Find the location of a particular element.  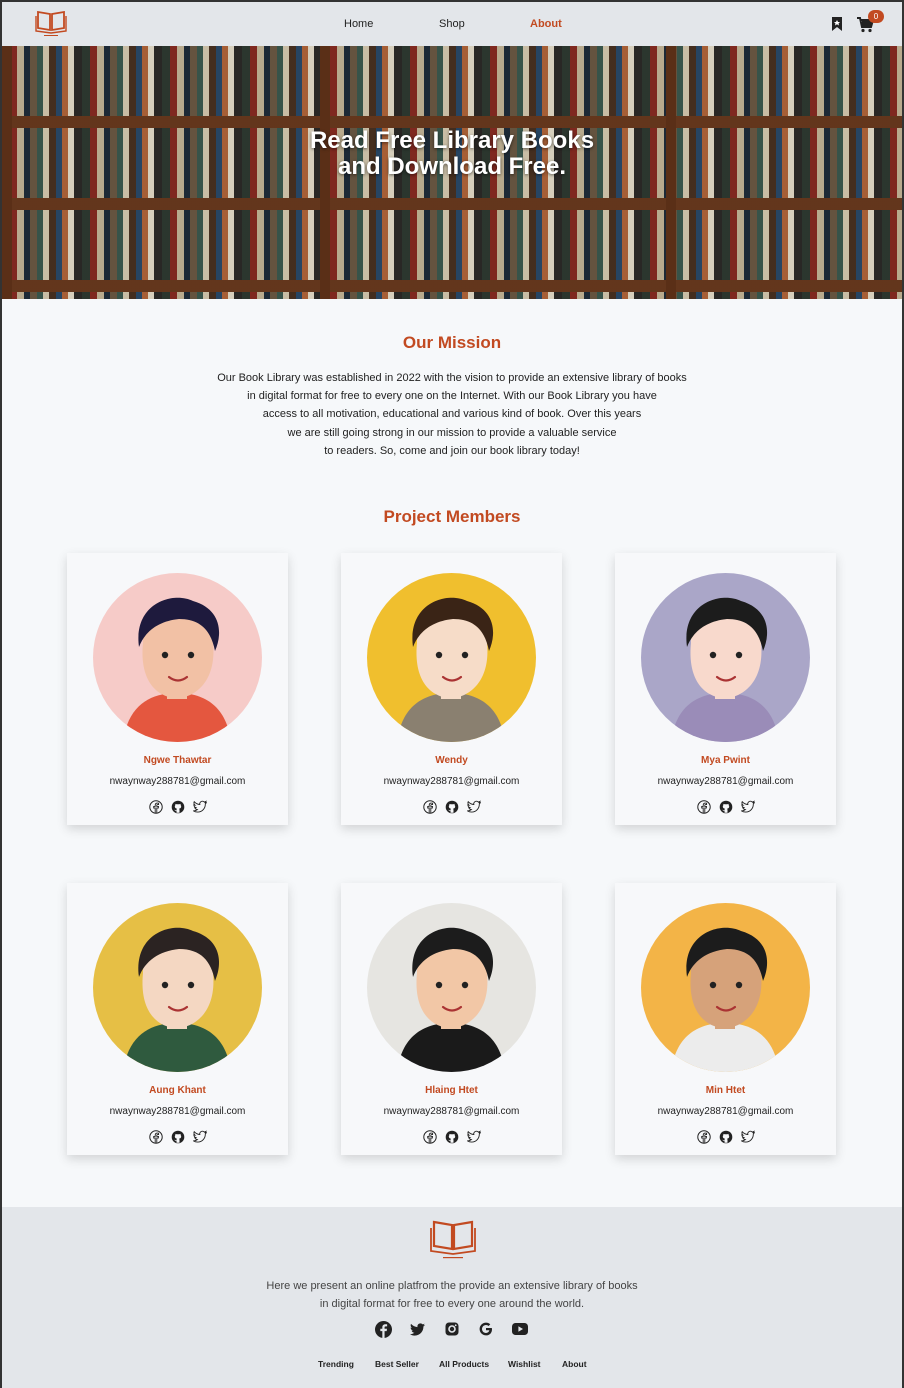

member-name: Wendy is located at coordinates (451, 760).